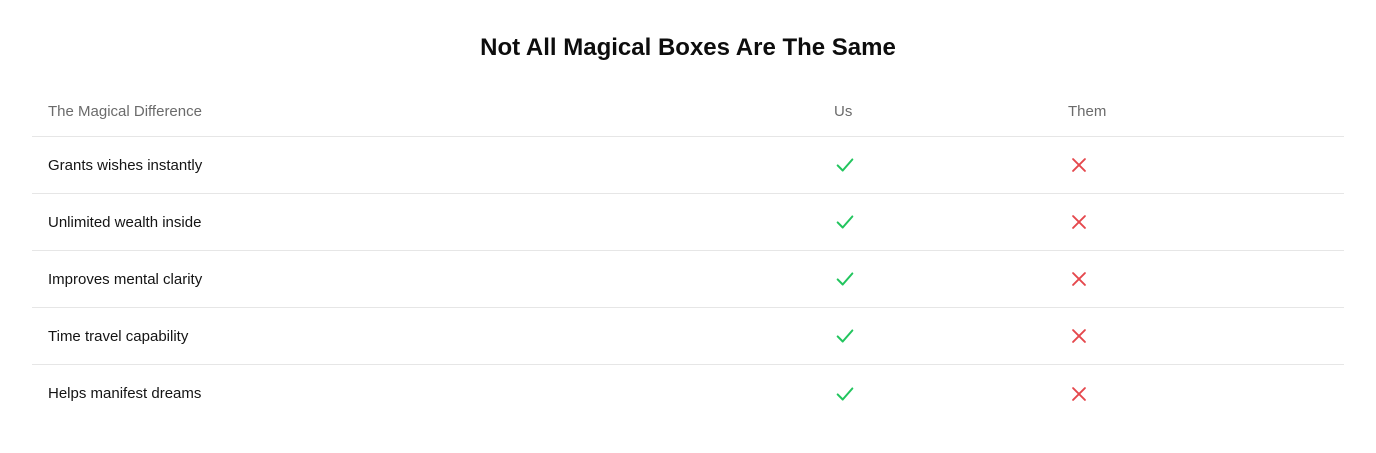 The height and width of the screenshot is (453, 1376). Describe the element at coordinates (125, 165) in the screenshot. I see `feature-label: Grants wishes instantly` at that location.